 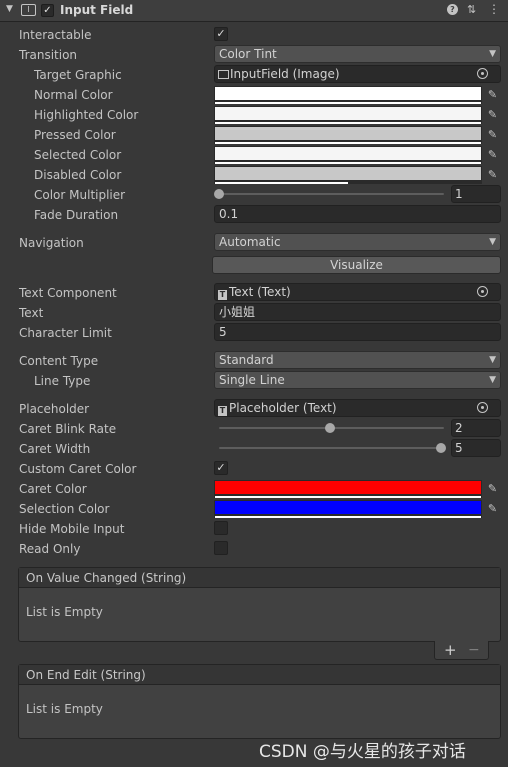 I want to click on transition-label: Transition, so click(x=48, y=55).